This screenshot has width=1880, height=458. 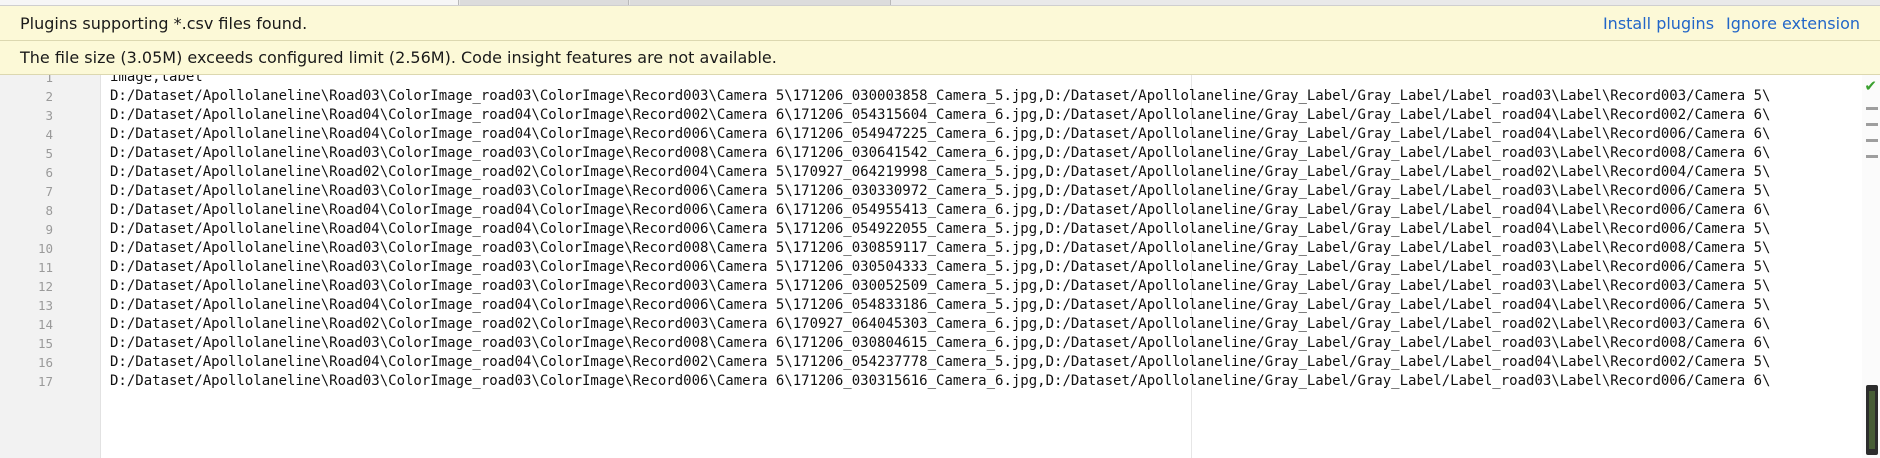 I want to click on line-number: 17, so click(x=45, y=381).